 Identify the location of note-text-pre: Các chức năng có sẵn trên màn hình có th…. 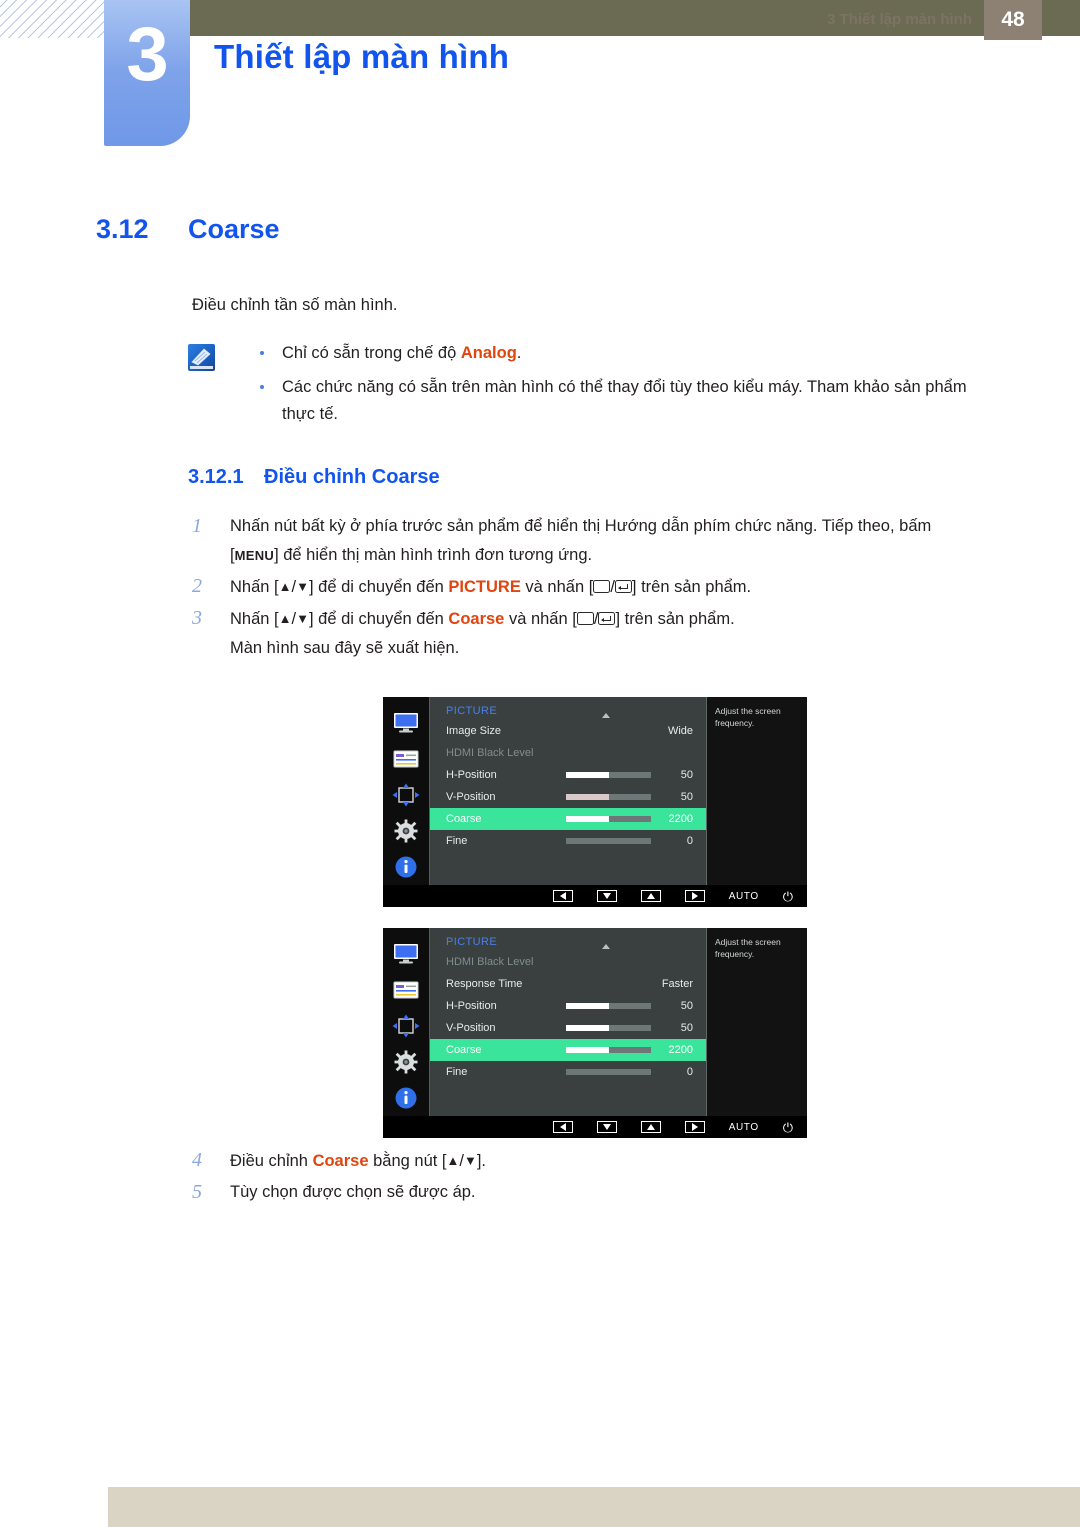
(624, 400).